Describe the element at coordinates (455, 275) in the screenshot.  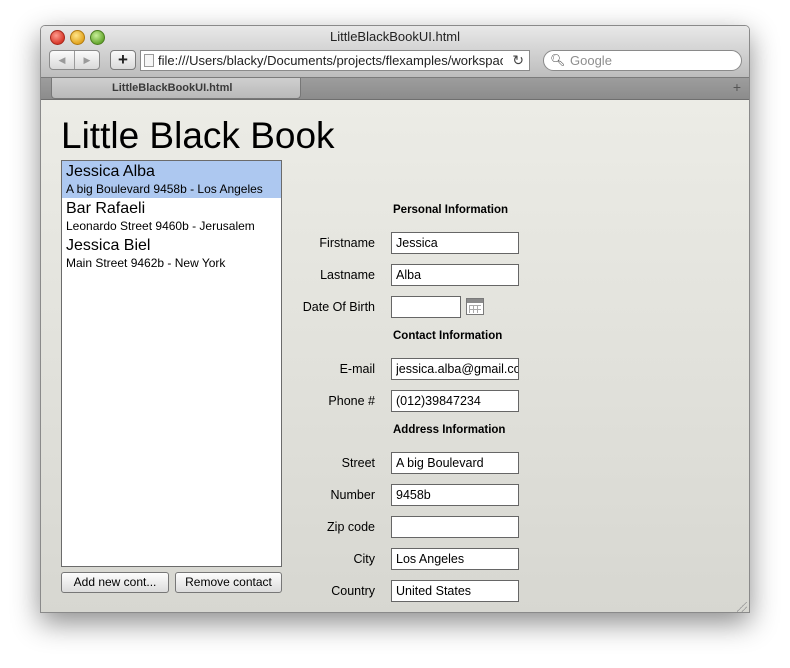
I see `lastname-field` at that location.